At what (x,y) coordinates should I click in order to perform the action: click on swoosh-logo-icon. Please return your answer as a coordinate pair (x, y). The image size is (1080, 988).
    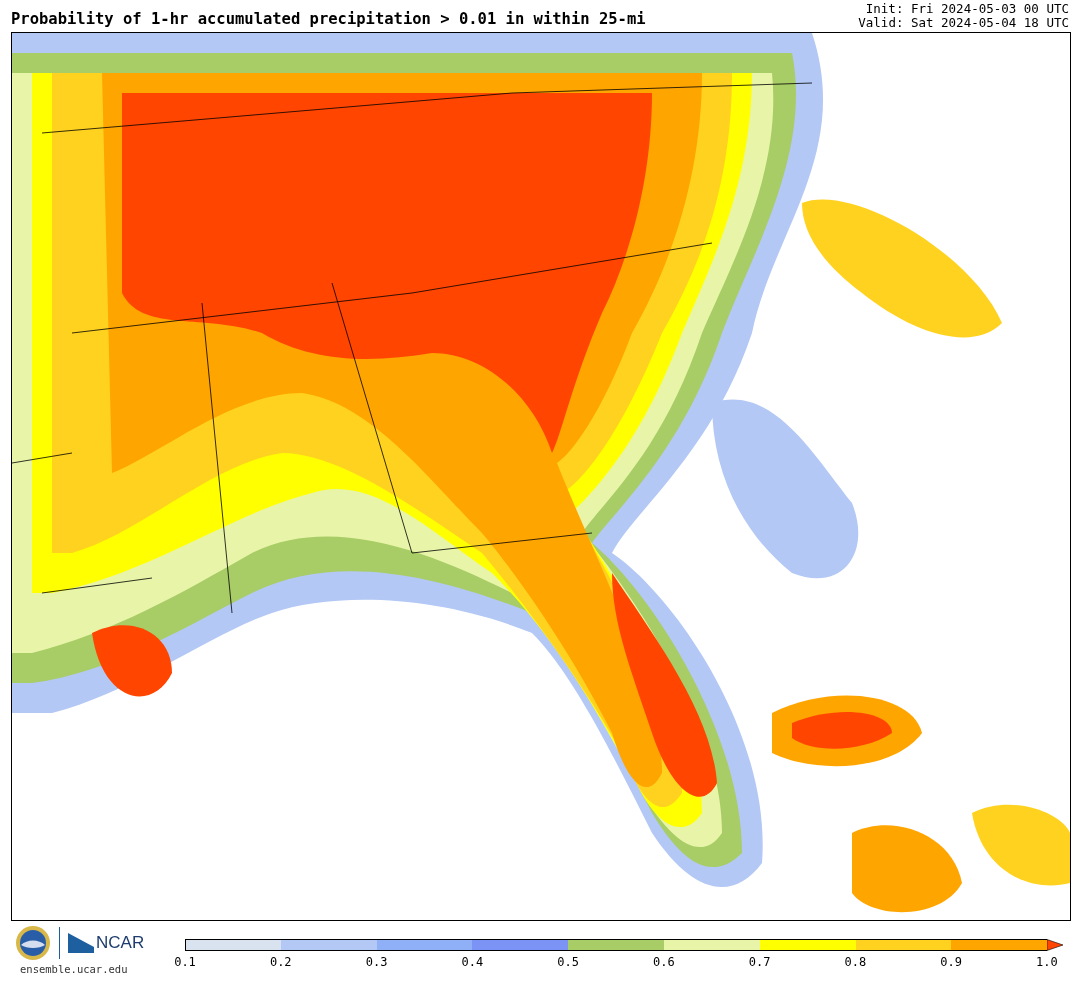
    Looking at the image, I should click on (81, 943).